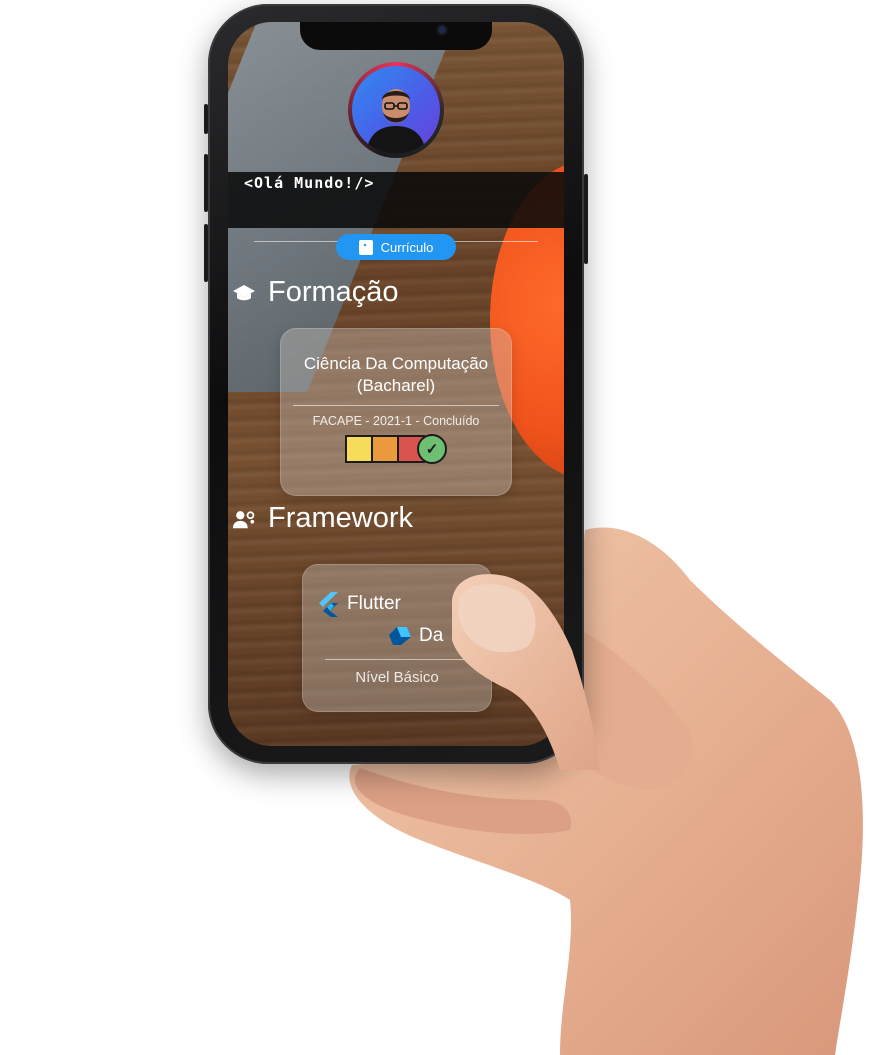  I want to click on front-camera, so click(442, 30).